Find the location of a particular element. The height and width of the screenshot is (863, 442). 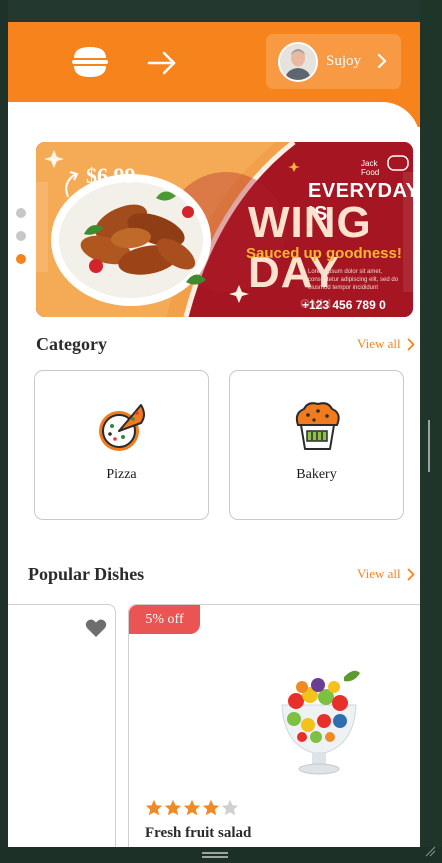

fruit-salad-image is located at coordinates (320, 722).